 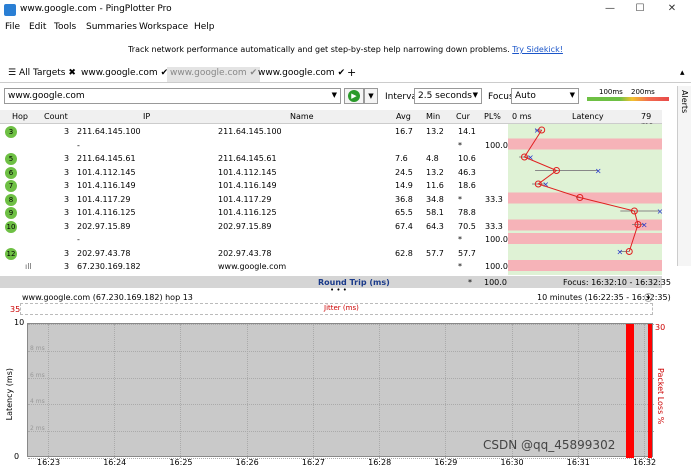 What do you see at coordinates (115, 462) in the screenshot?
I see `x-tick: 16:24` at bounding box center [115, 462].